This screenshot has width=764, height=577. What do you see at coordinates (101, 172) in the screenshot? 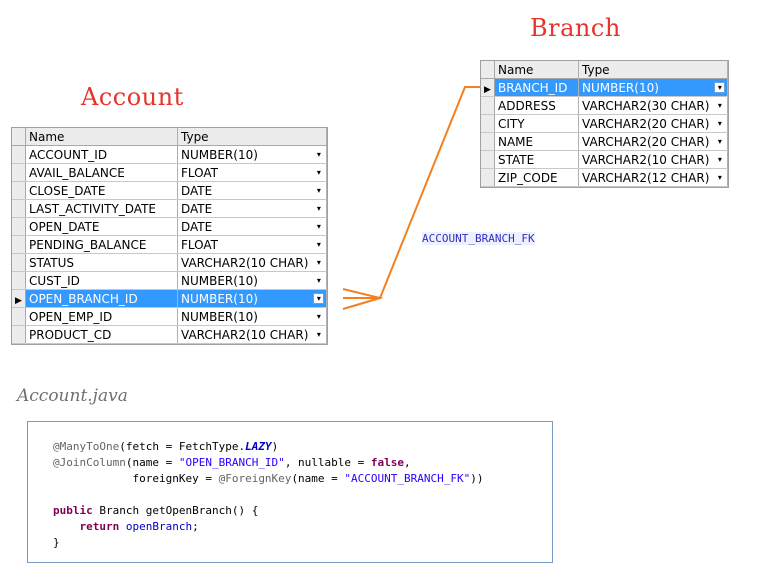
I see `column-name-cell: AVAIL_BALANCE` at bounding box center [101, 172].